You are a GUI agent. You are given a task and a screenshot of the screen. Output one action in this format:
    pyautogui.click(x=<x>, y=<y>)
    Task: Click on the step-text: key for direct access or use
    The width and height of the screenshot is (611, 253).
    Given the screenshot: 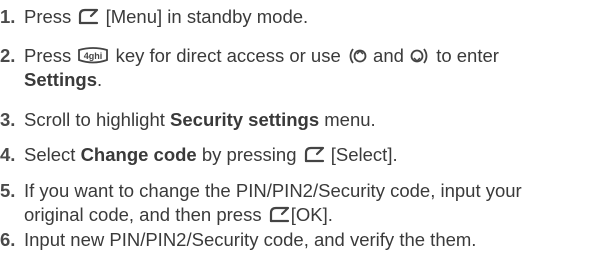 What is the action you would take?
    pyautogui.click(x=228, y=55)
    